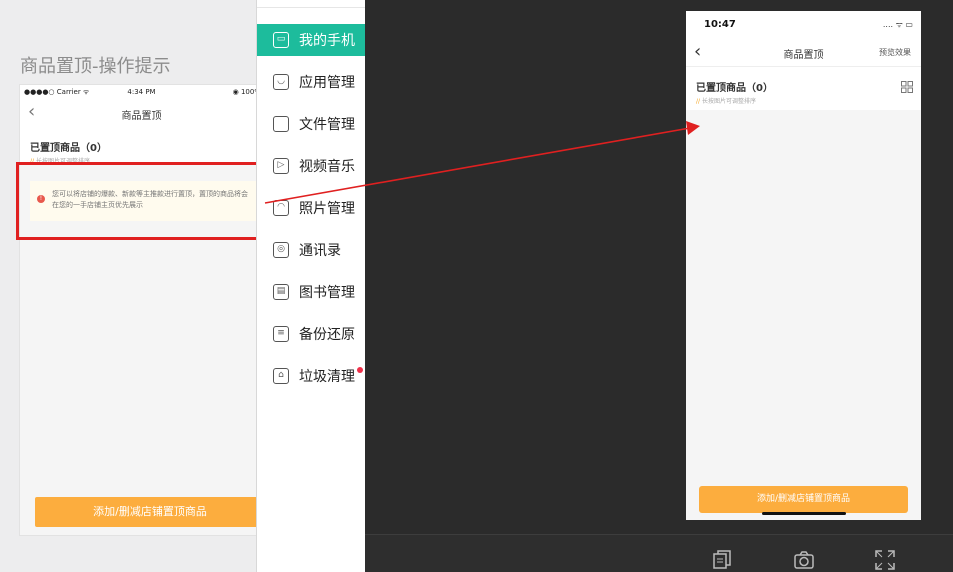 This screenshot has height=572, width=953. What do you see at coordinates (327, 167) in the screenshot?
I see `sidebar-item-label: 视频音乐` at bounding box center [327, 167].